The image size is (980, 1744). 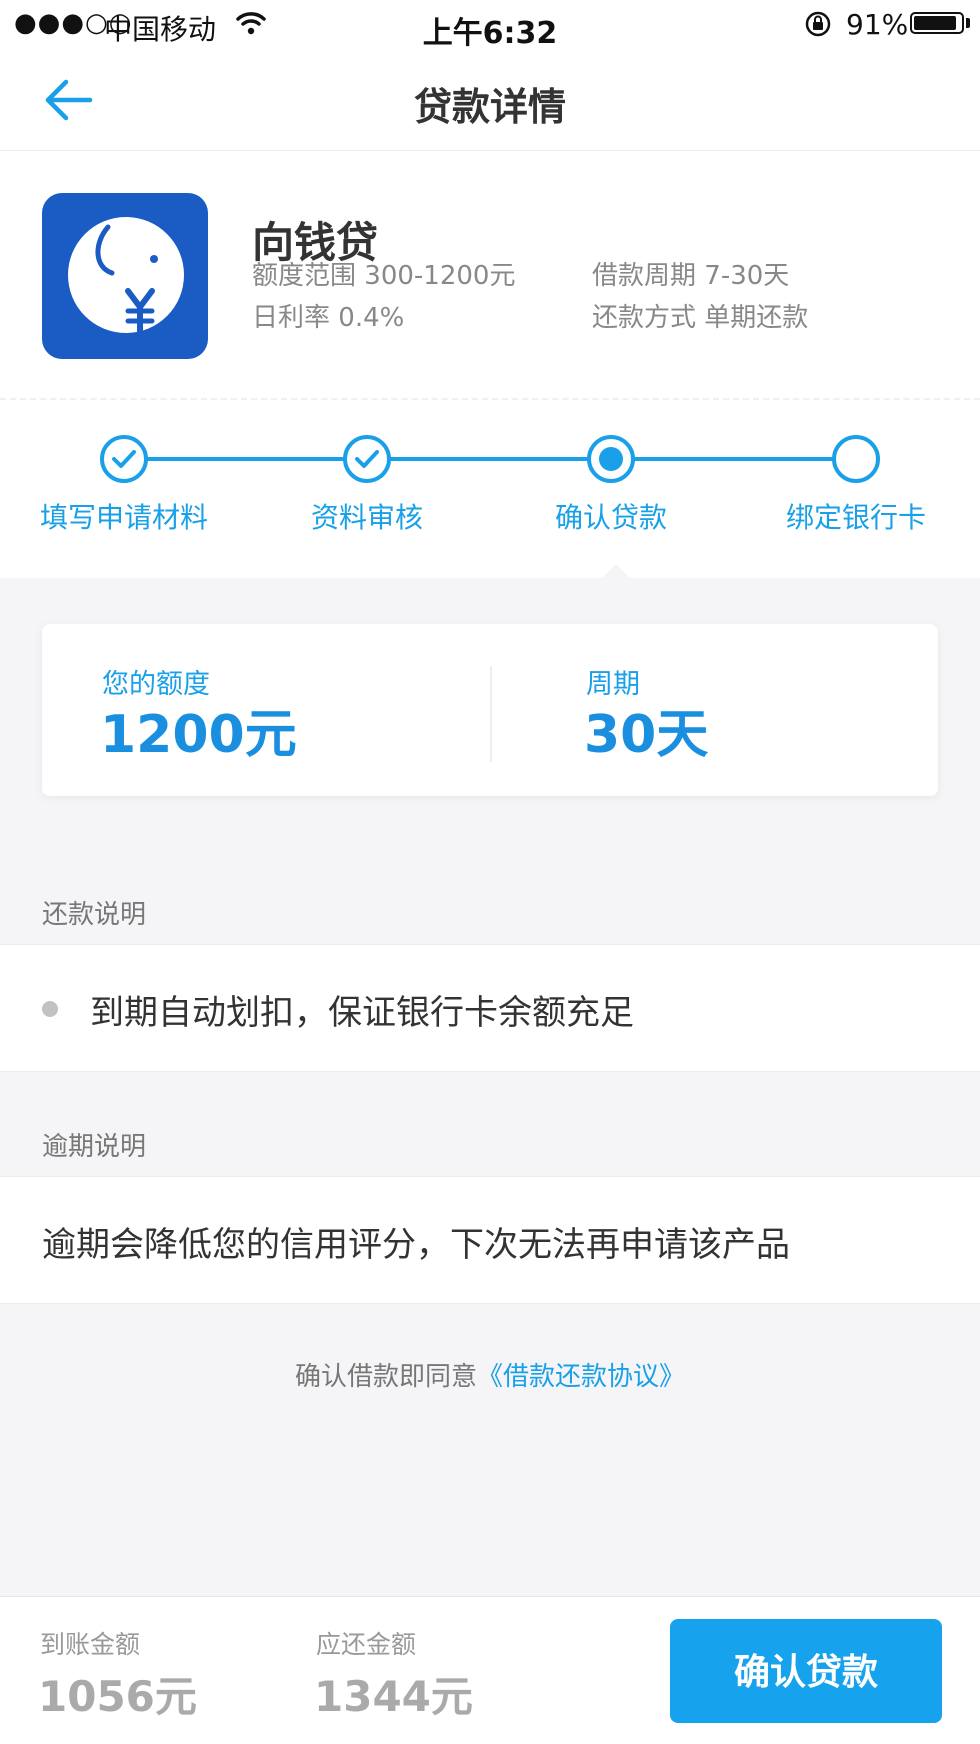 What do you see at coordinates (644, 276) in the screenshot?
I see `spec-label: 借款周期` at bounding box center [644, 276].